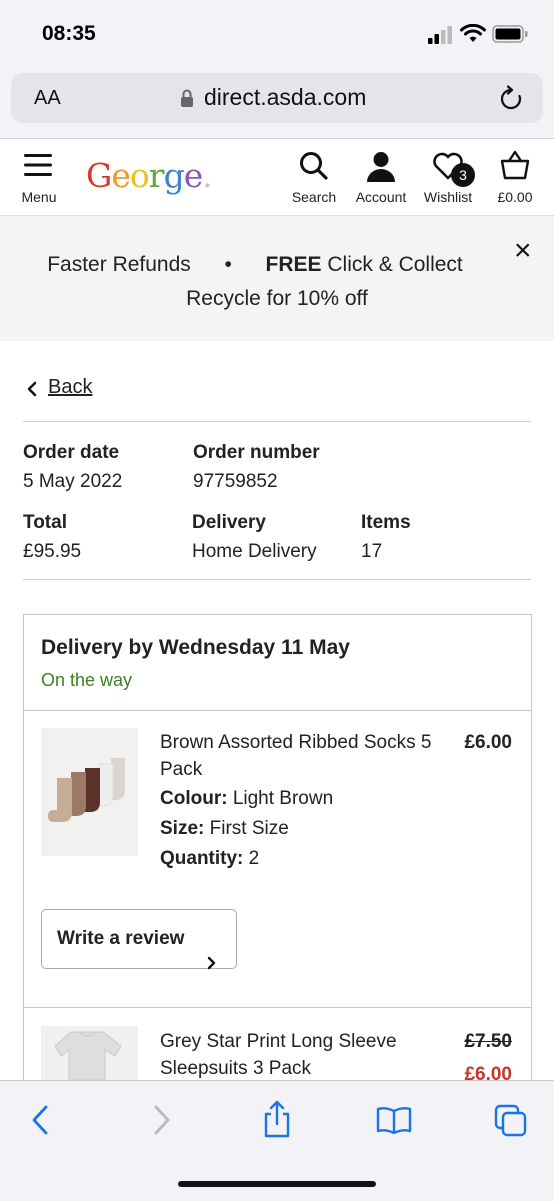 The width and height of the screenshot is (554, 1201). Describe the element at coordinates (448, 179) in the screenshot. I see `wishlist-button: 3 Wishlist` at that location.